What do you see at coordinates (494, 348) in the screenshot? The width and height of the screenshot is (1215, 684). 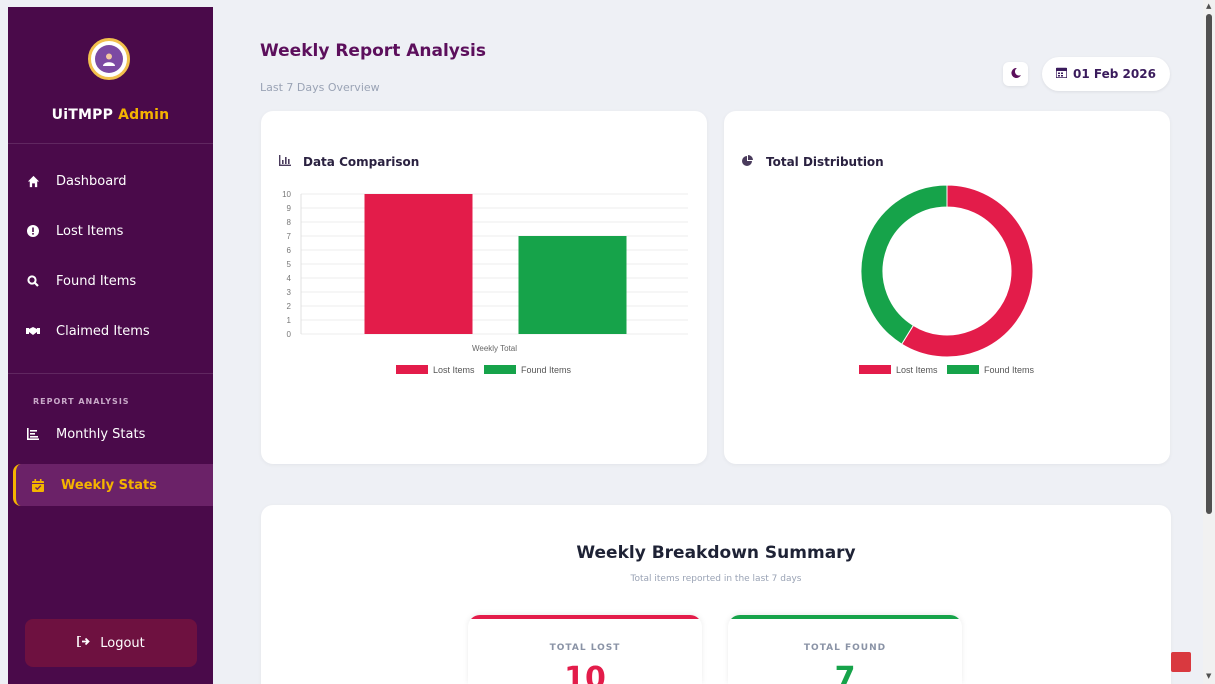 I see `x-tick-label: Weekly Total` at bounding box center [494, 348].